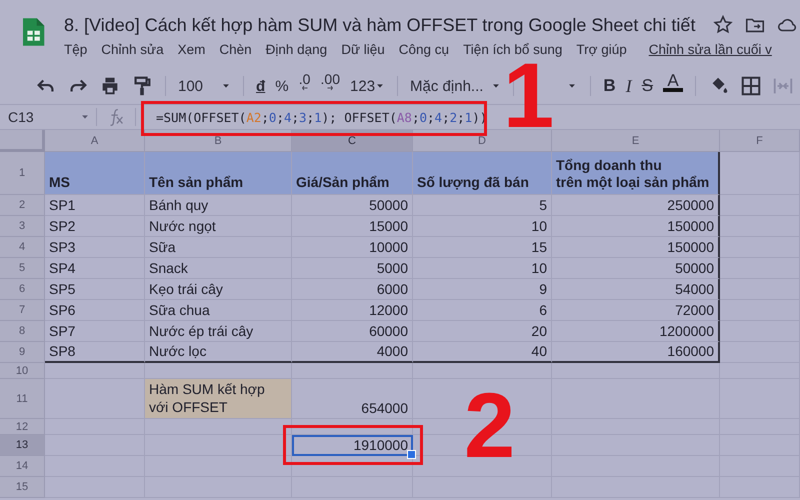  What do you see at coordinates (636, 310) in the screenshot?
I see `table-cell: 72000` at bounding box center [636, 310].